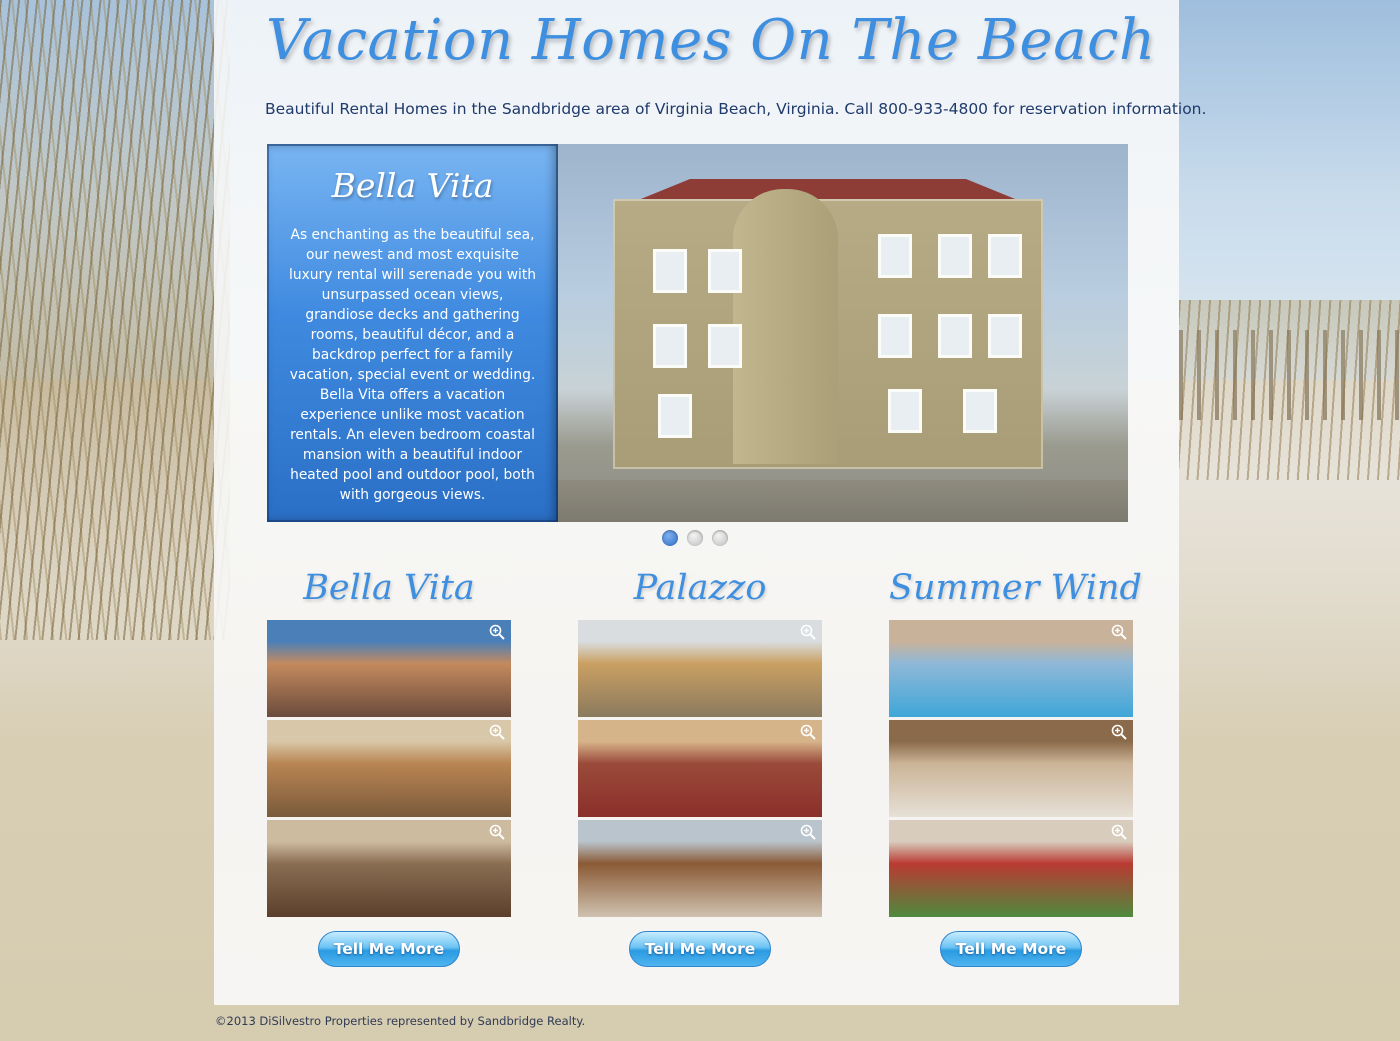 The image size is (1400, 1041). What do you see at coordinates (785, 326) in the screenshot?
I see `house-tower` at bounding box center [785, 326].